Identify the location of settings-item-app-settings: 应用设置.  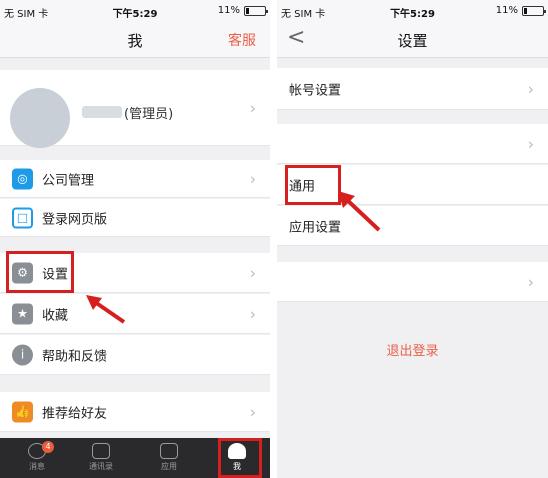
(412, 226).